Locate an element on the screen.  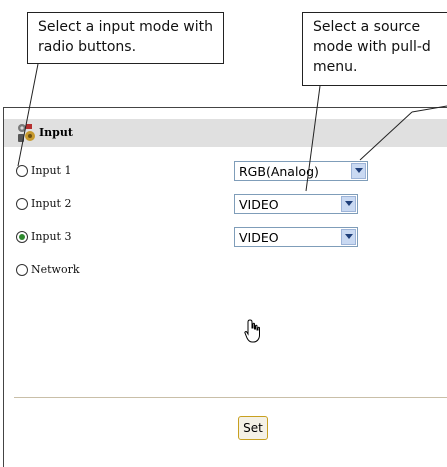
radio-callout-pointer is located at coordinates (28, 115).